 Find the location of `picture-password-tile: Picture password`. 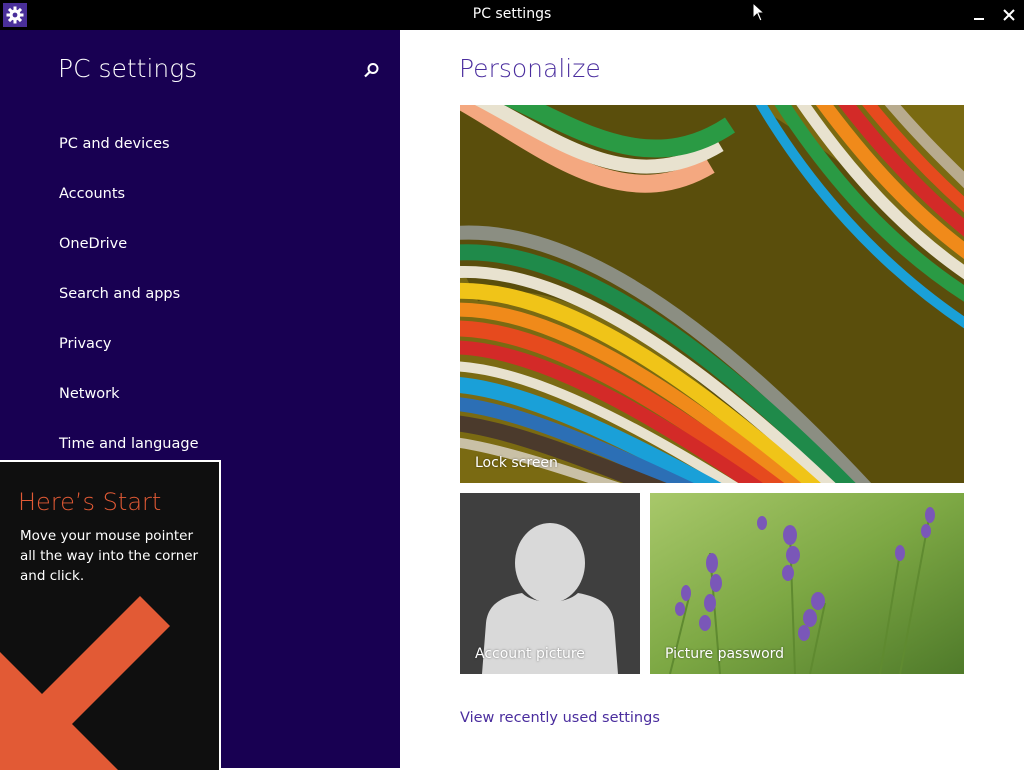

picture-password-tile: Picture password is located at coordinates (807, 583).